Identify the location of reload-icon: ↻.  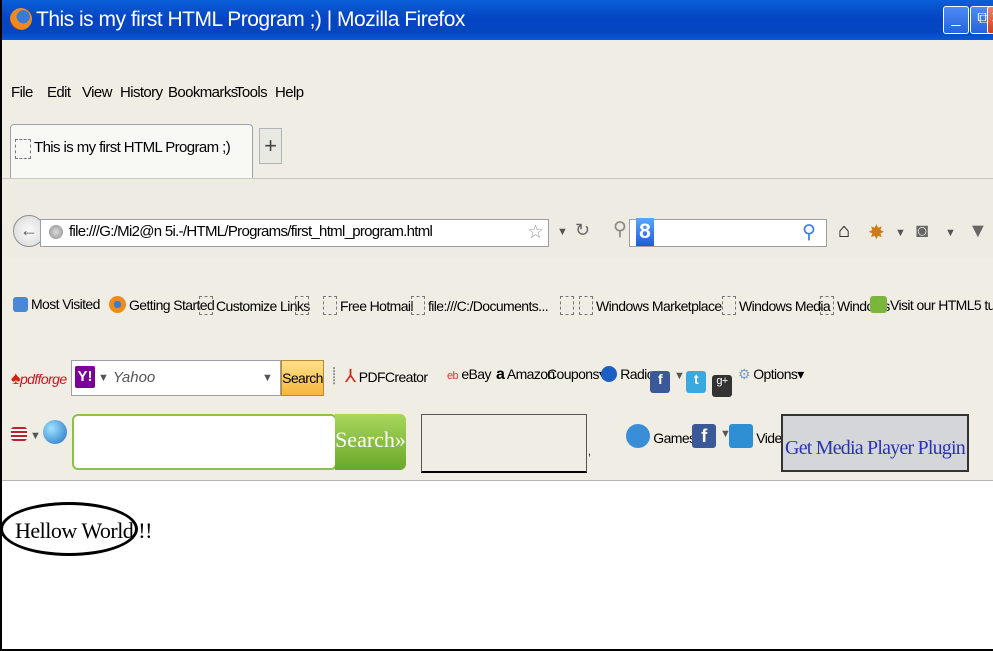
(582, 230).